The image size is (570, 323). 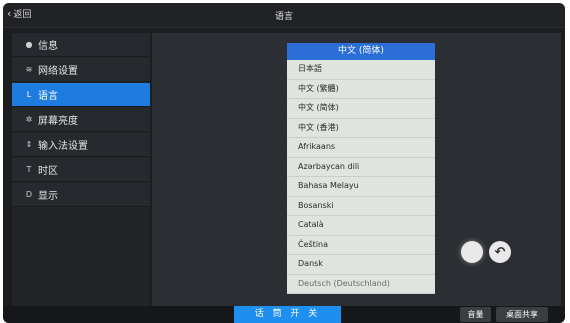 I want to click on page-title: 语言, so click(x=283, y=17).